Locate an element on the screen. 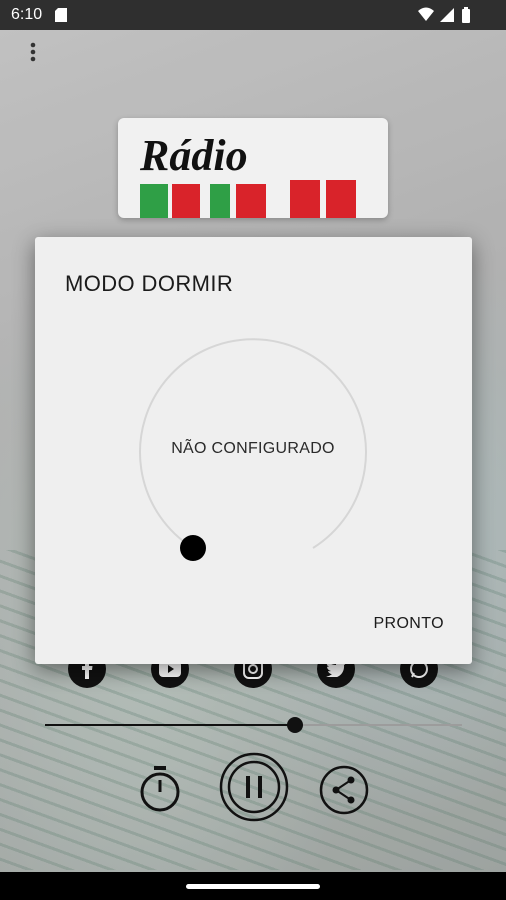 The width and height of the screenshot is (506, 900). player-controls is located at coordinates (253, 792).